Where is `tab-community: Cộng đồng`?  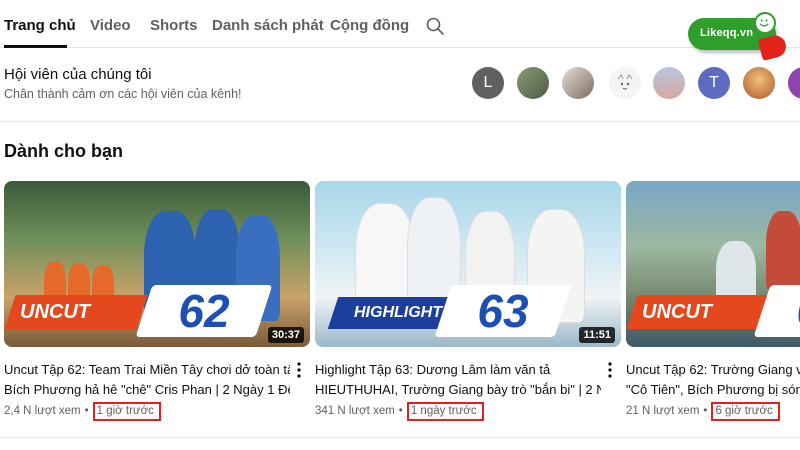 tab-community: Cộng đồng is located at coordinates (369, 25).